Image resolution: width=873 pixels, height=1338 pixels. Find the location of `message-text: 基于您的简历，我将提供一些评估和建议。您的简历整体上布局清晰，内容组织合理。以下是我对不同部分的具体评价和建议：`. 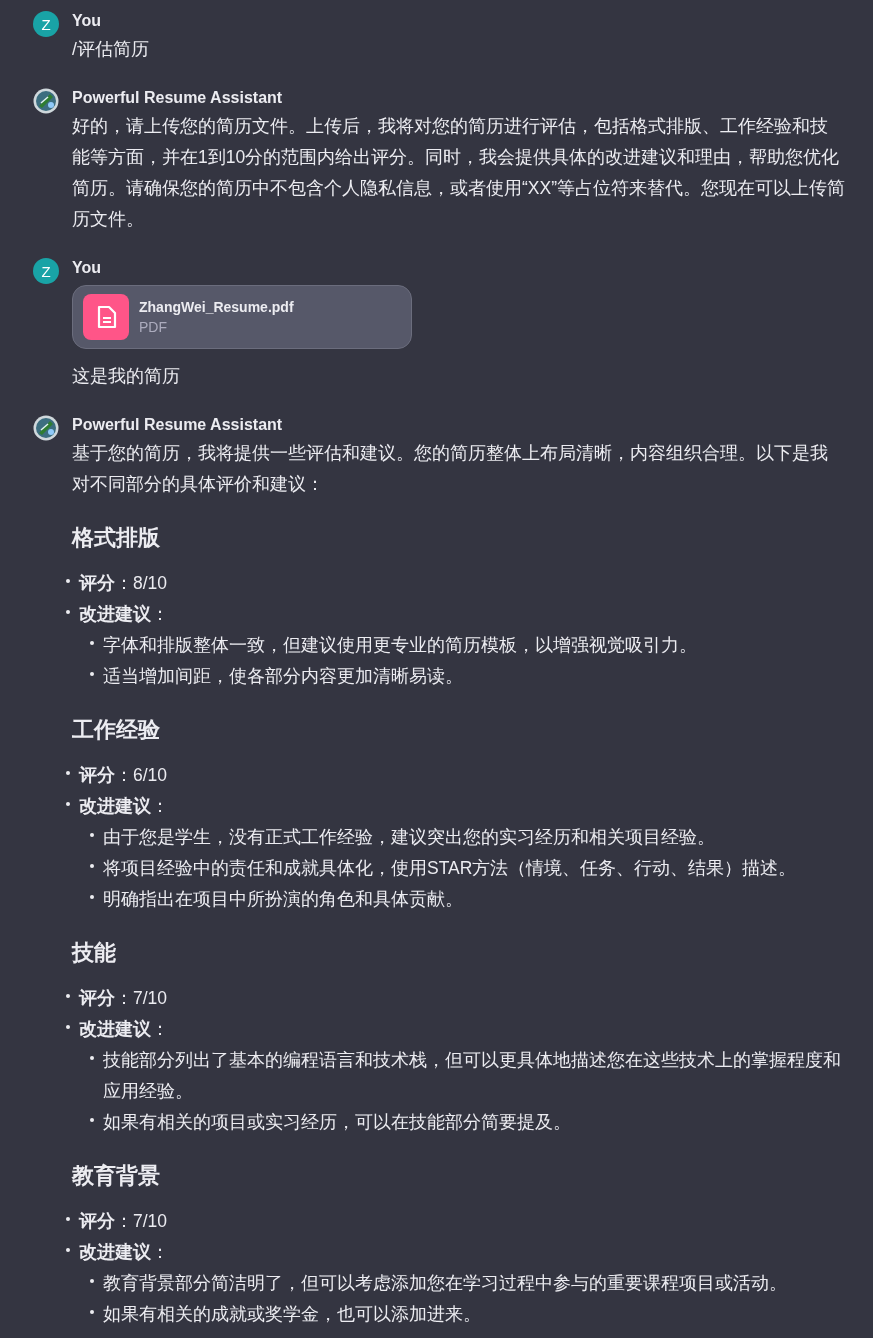

message-text: 基于您的简历，我将提供一些评估和建议。您的简历整体上布局清晰，内容组织合理。以下是我对不同部分的具体评价和建议： is located at coordinates (450, 469).